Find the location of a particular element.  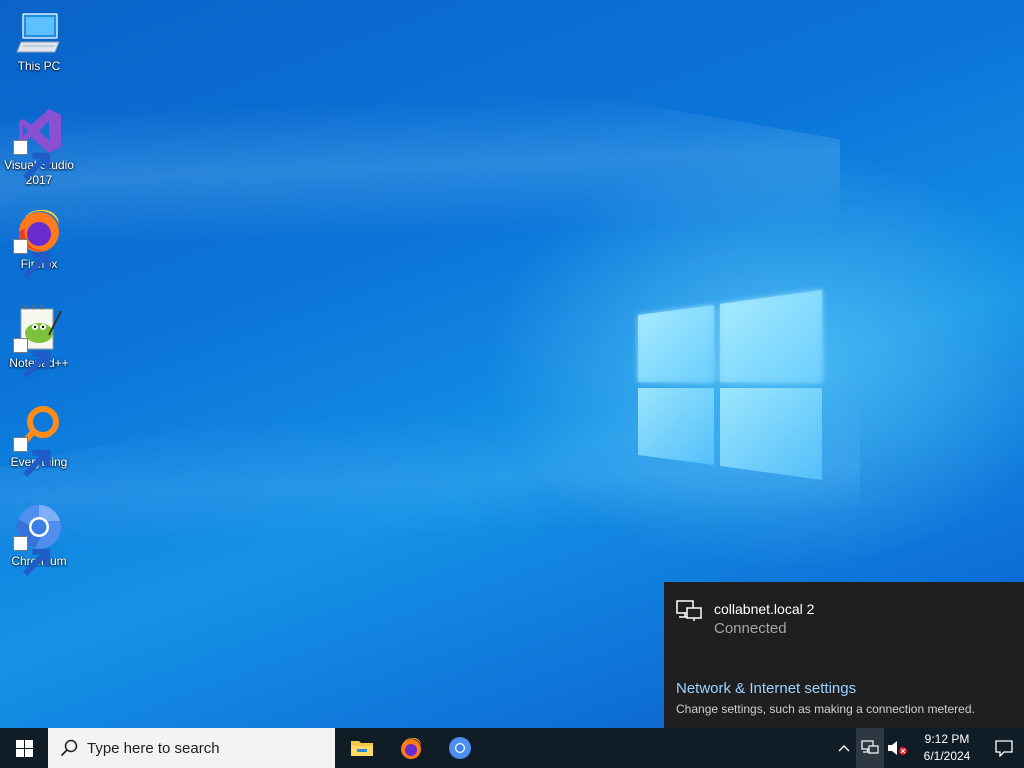

taskbar-clock: 9:12 PM 6/1/2024 is located at coordinates (947, 748).